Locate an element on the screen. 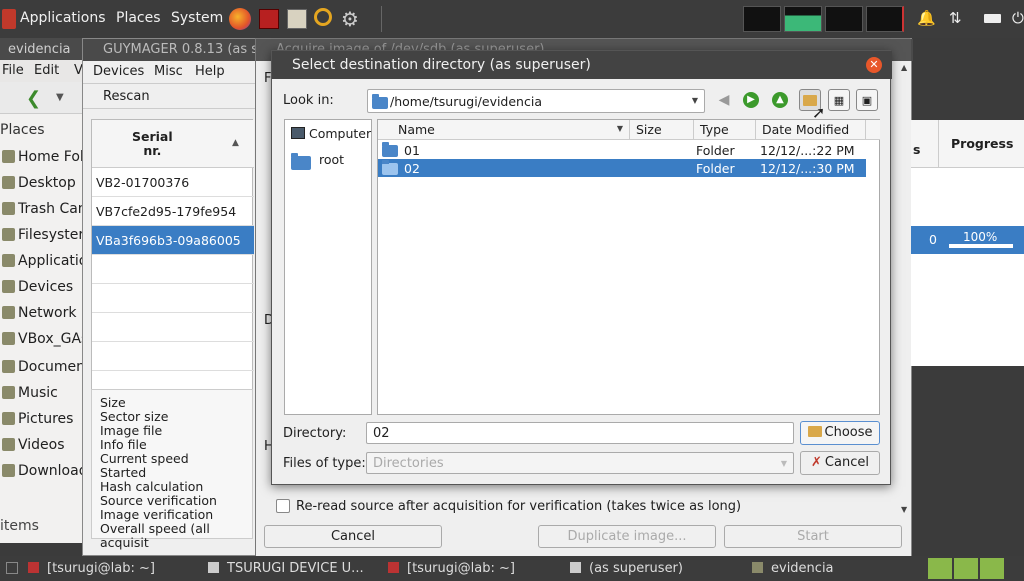 This screenshot has height=581, width=1024. forward-icon: ▶ is located at coordinates (751, 100).